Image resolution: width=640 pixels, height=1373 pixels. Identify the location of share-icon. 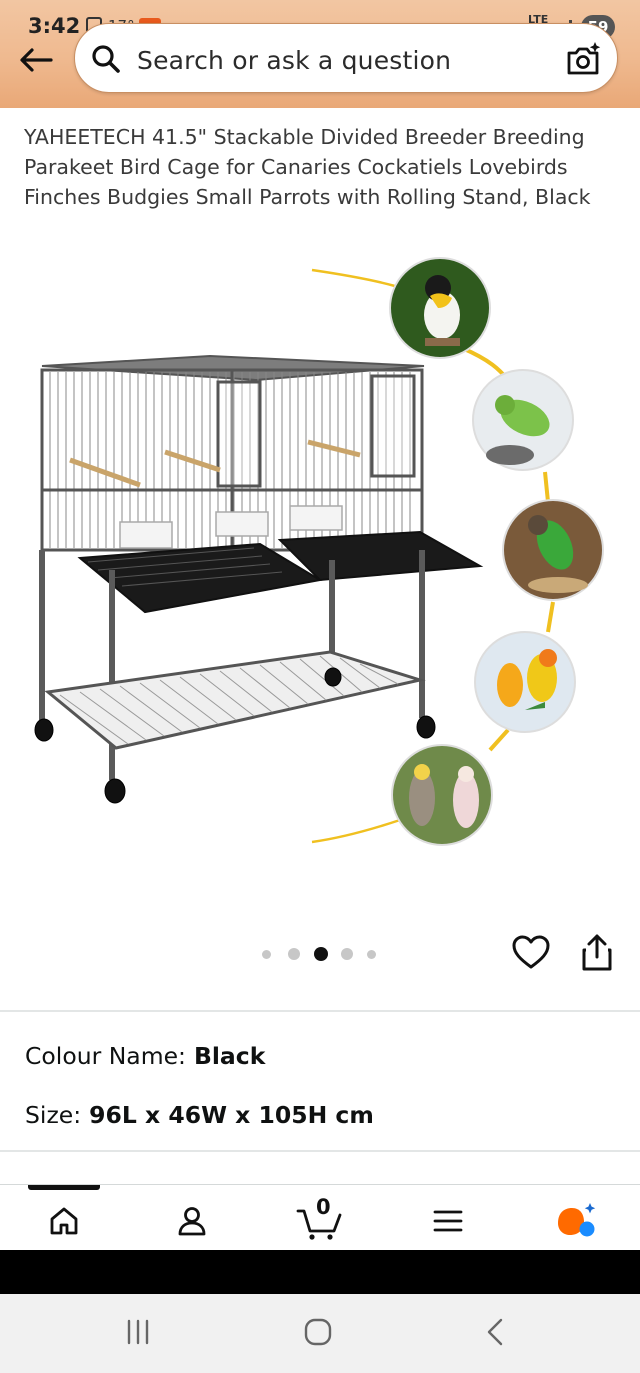
(597, 952).